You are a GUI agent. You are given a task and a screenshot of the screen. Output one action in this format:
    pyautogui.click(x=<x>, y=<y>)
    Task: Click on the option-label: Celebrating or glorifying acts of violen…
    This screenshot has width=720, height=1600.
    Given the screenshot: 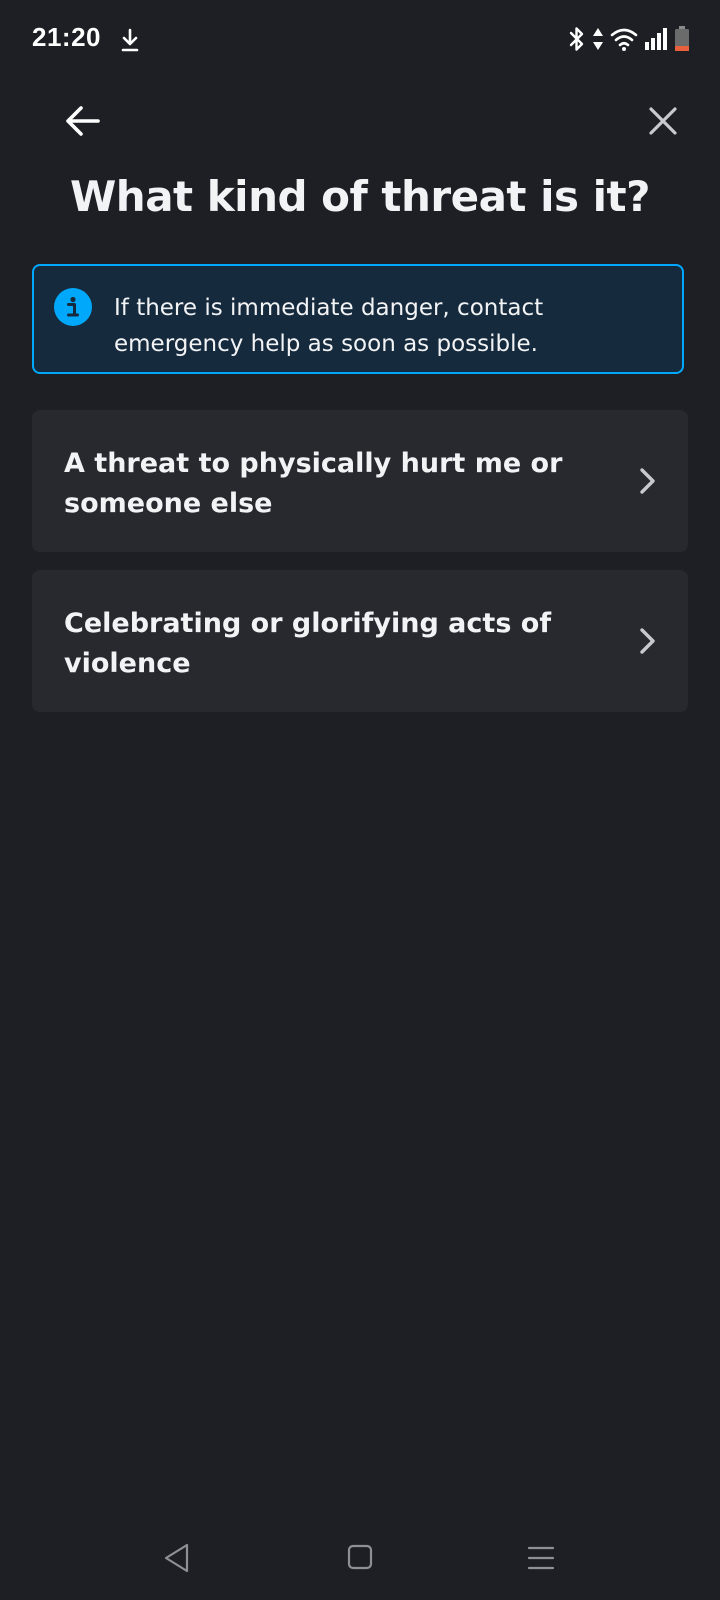 What is the action you would take?
    pyautogui.click(x=308, y=643)
    